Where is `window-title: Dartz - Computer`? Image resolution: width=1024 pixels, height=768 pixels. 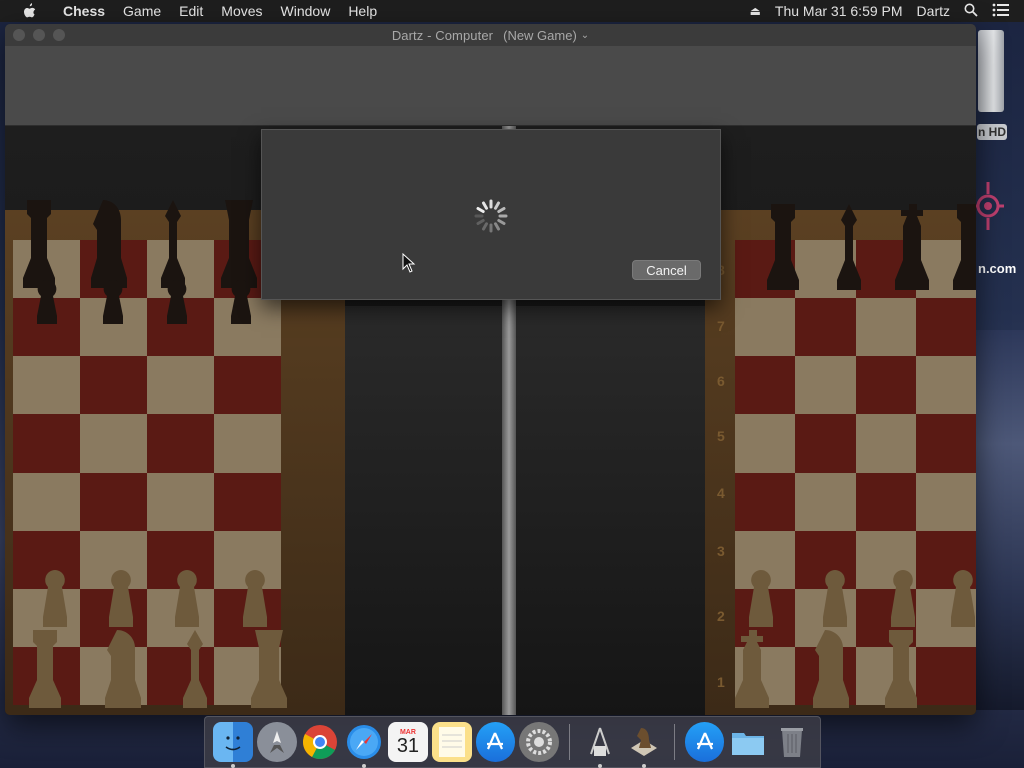
window-title: Dartz - Computer is located at coordinates (442, 35).